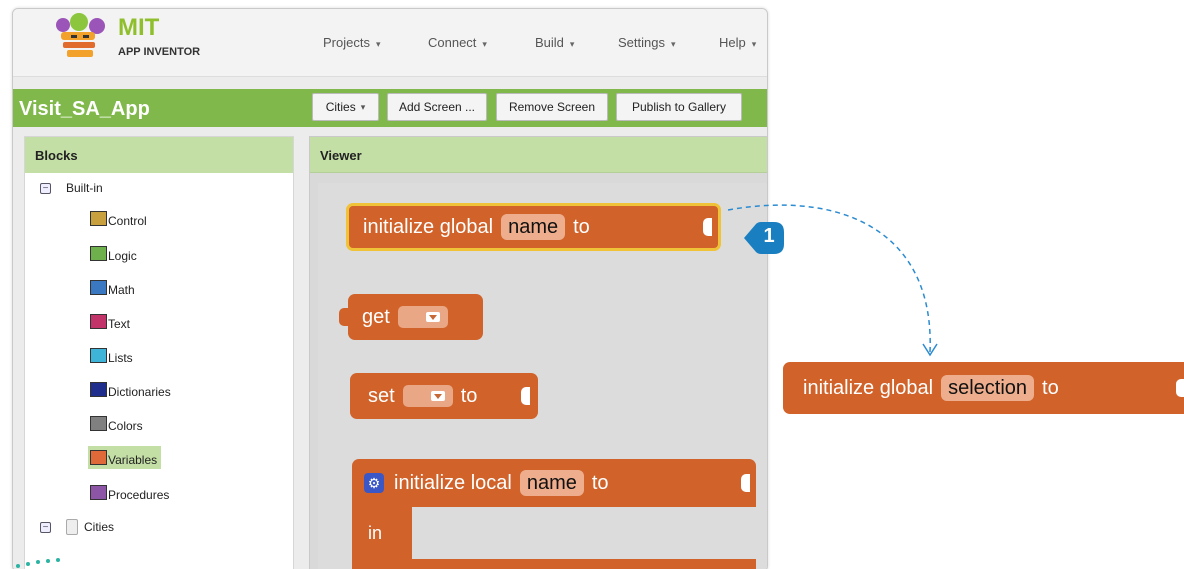  Describe the element at coordinates (988, 388) in the screenshot. I see `variable-name-field: selection` at that location.